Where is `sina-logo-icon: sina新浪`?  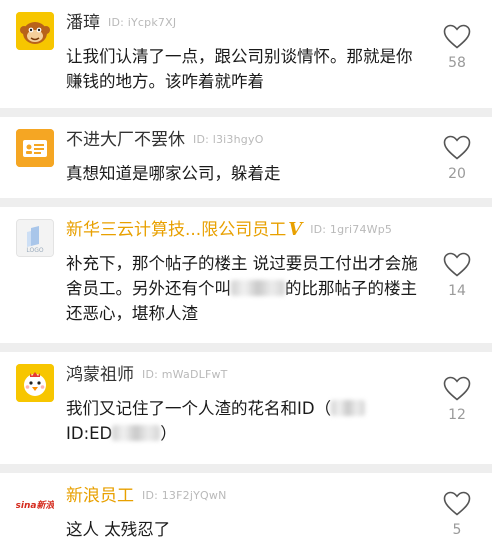 sina-logo-icon: sina新浪 is located at coordinates (35, 505).